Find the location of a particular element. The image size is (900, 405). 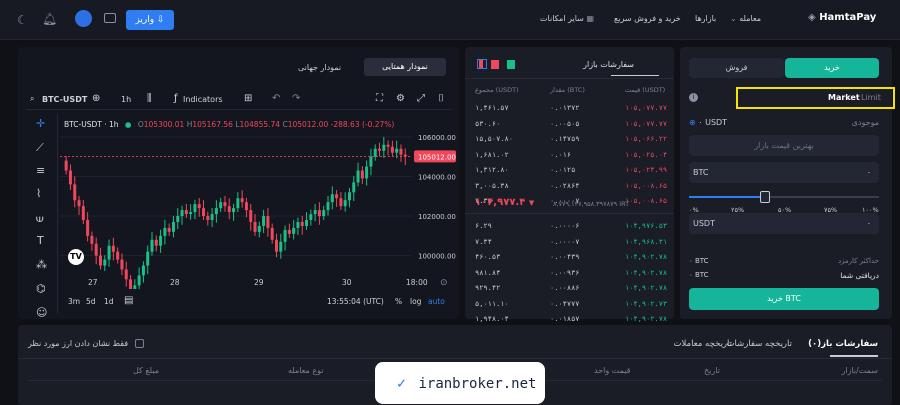

chart-tab-global: نمودار جهانی is located at coordinates (319, 67).